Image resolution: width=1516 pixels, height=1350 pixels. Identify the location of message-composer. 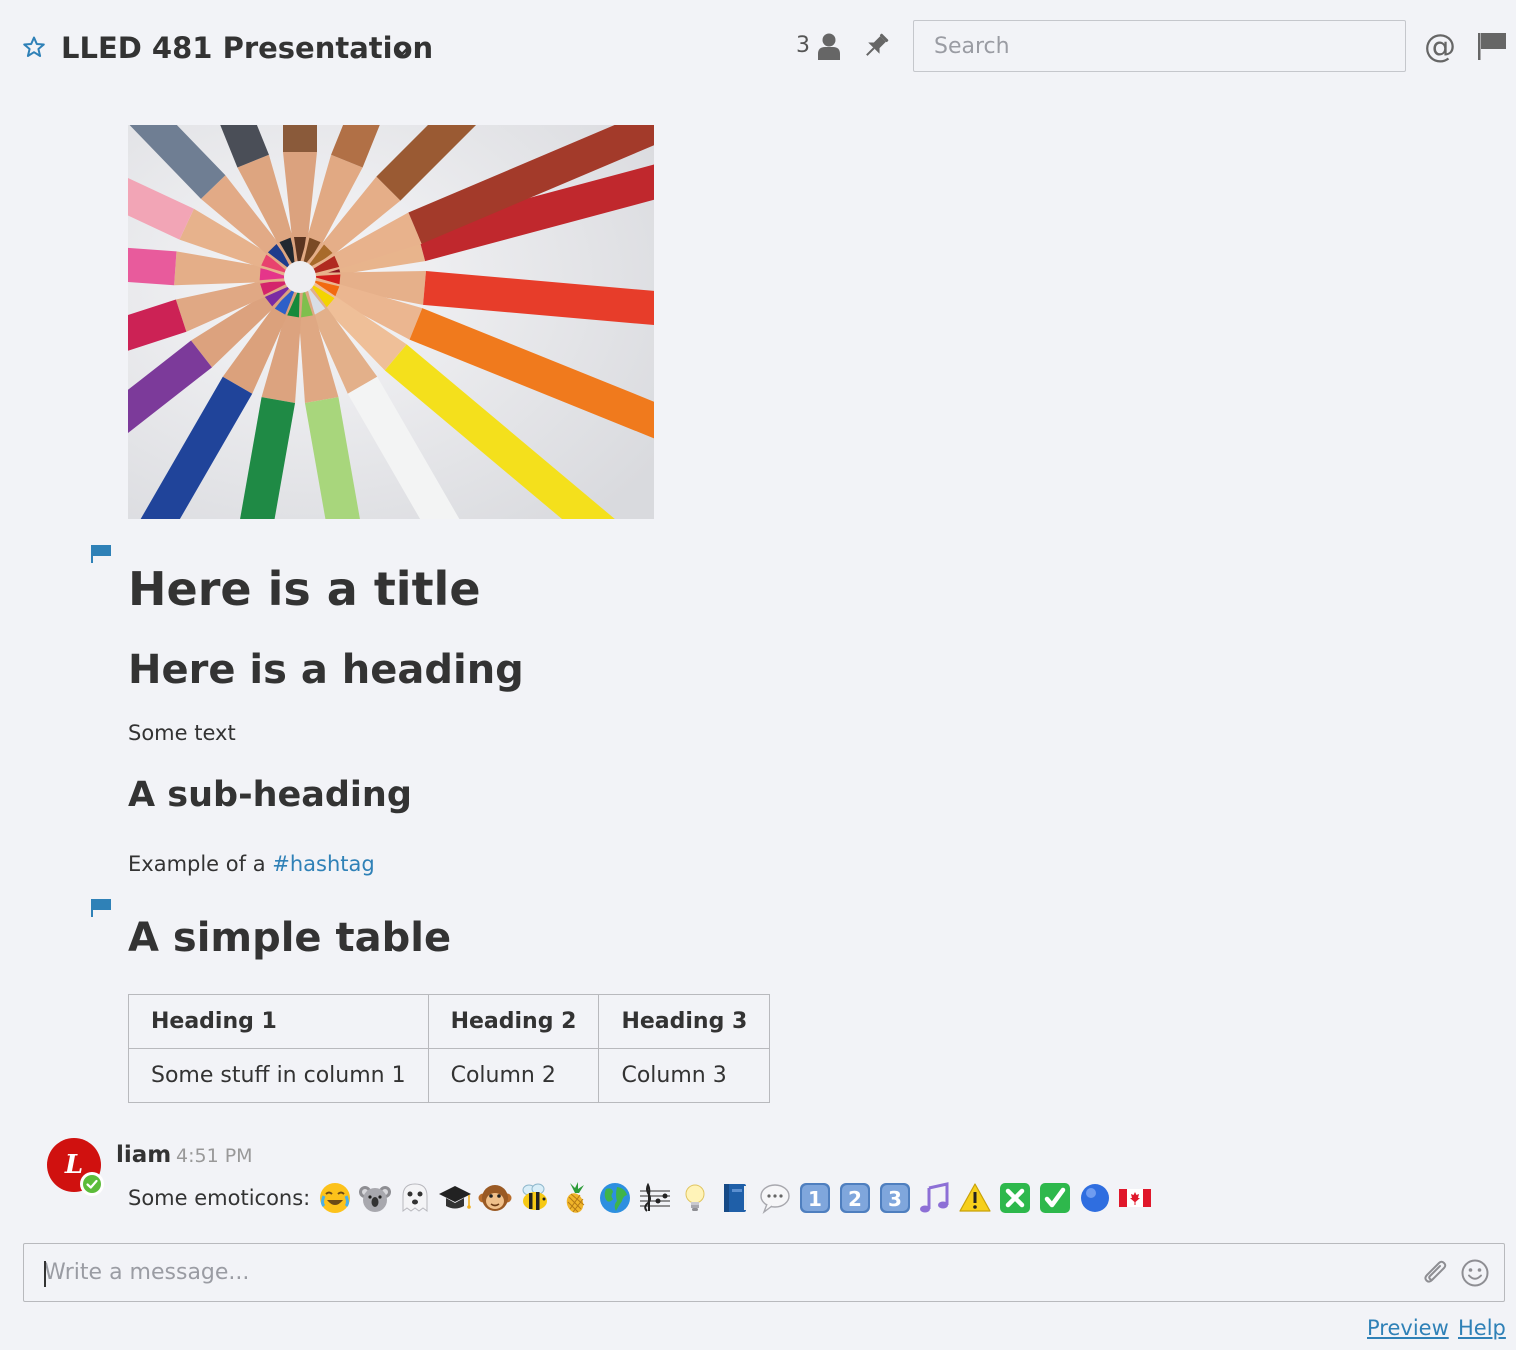
(764, 1272).